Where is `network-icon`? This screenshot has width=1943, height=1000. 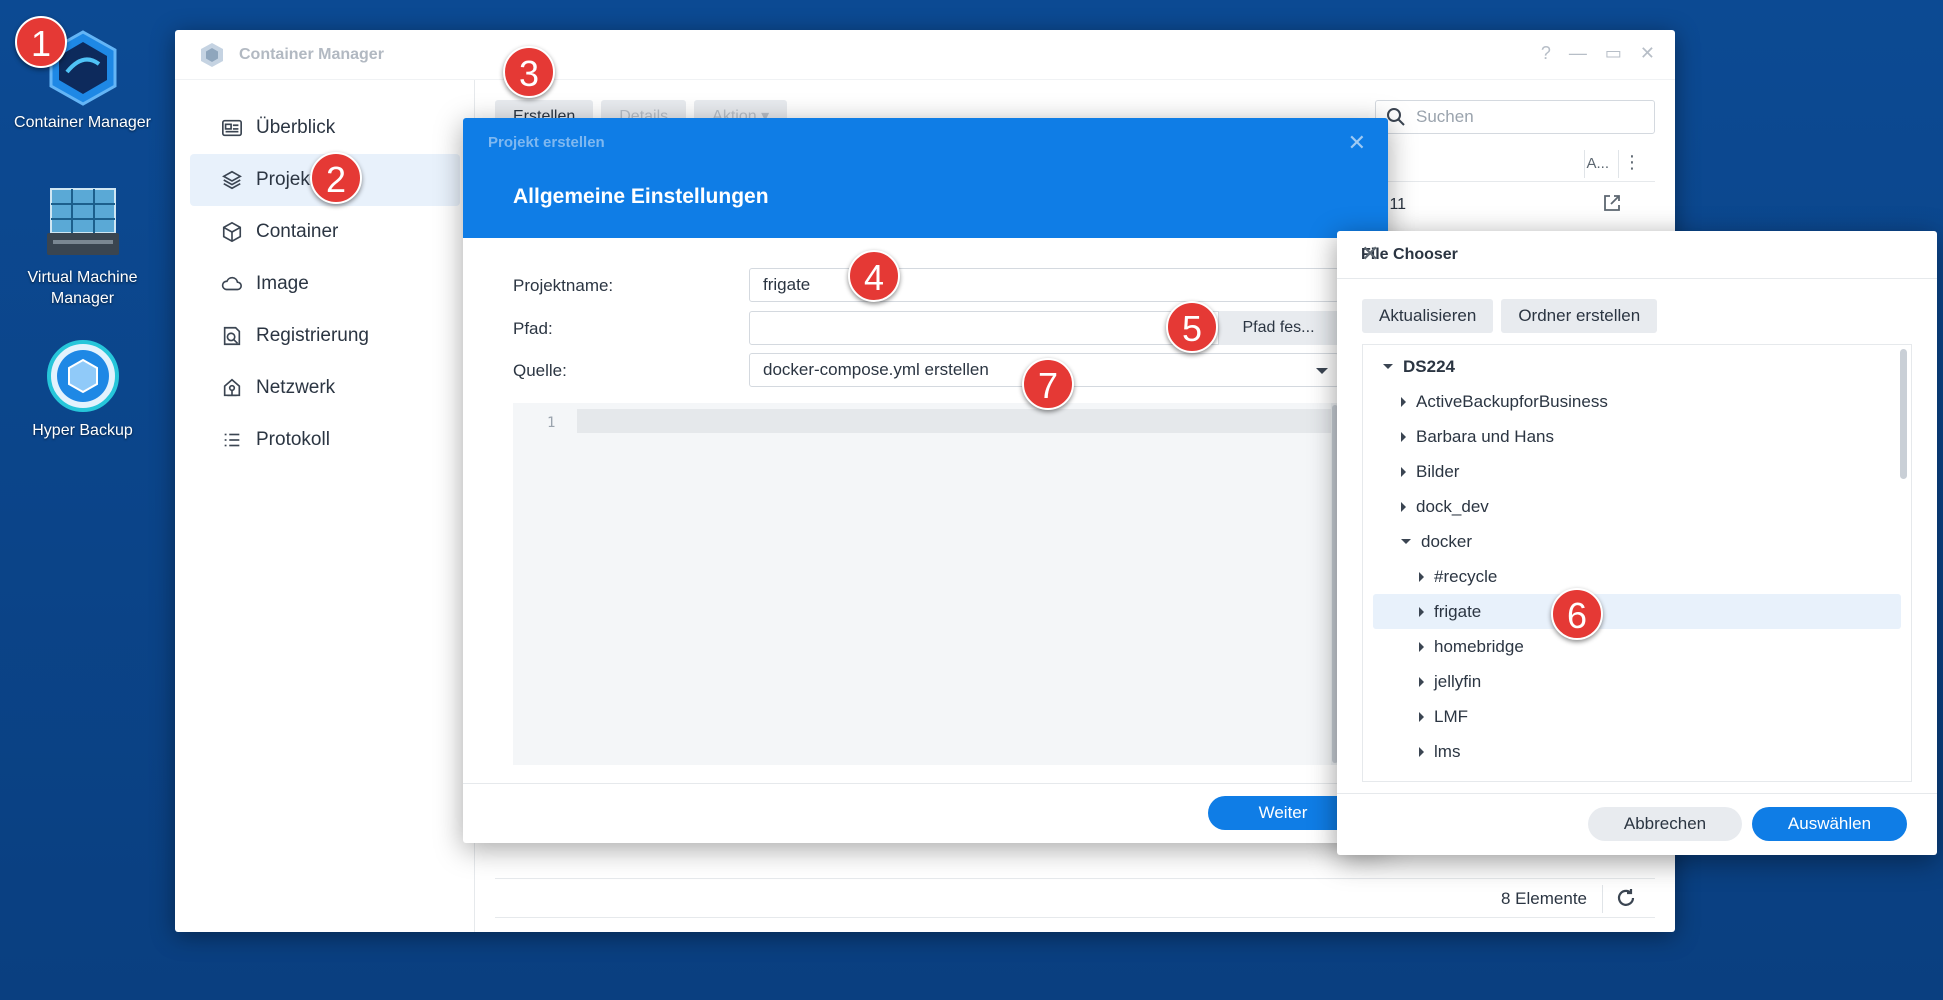
network-icon is located at coordinates (232, 388).